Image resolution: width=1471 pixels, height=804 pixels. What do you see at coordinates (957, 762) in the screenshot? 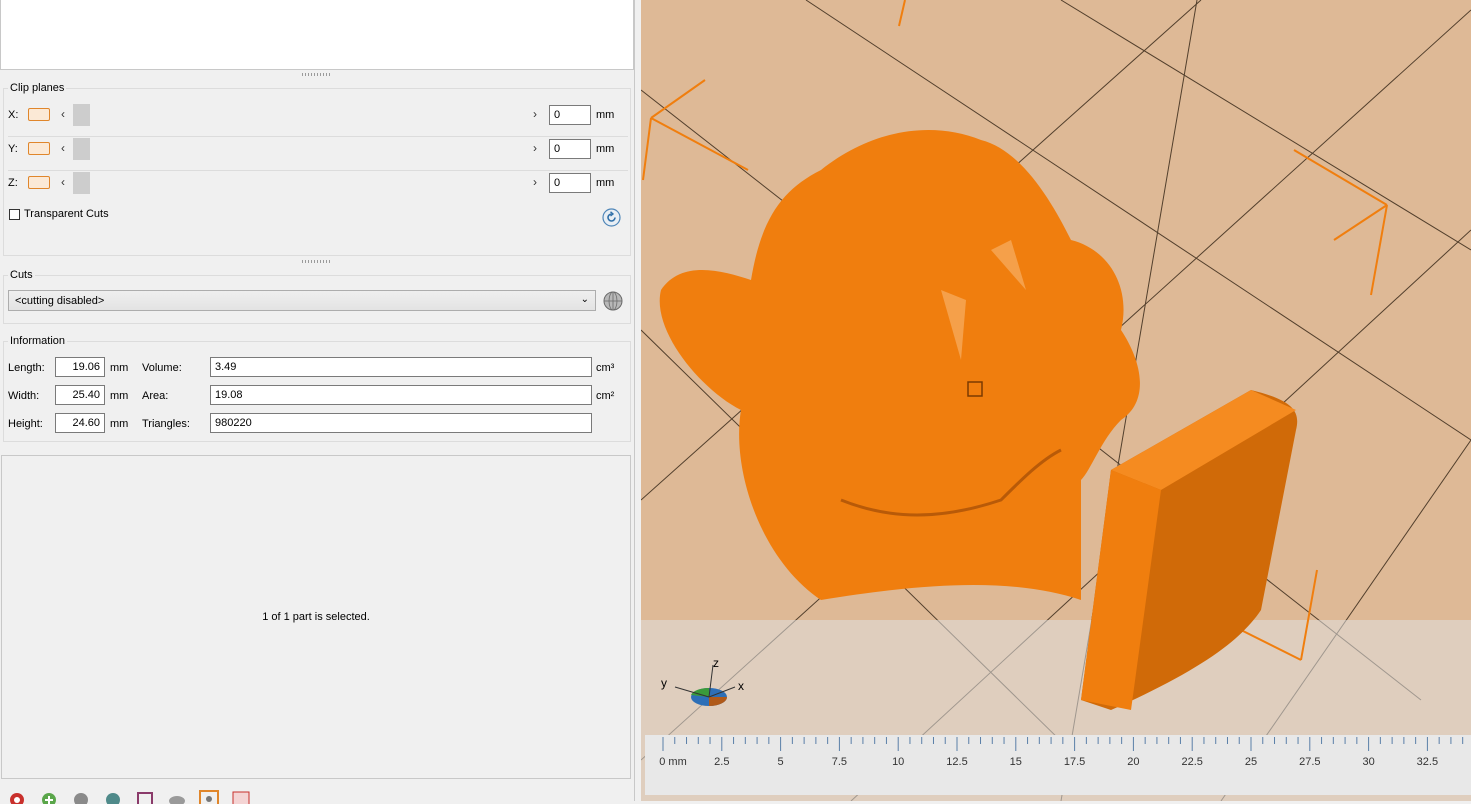
I see `ruler-label: 12.5` at bounding box center [957, 762].